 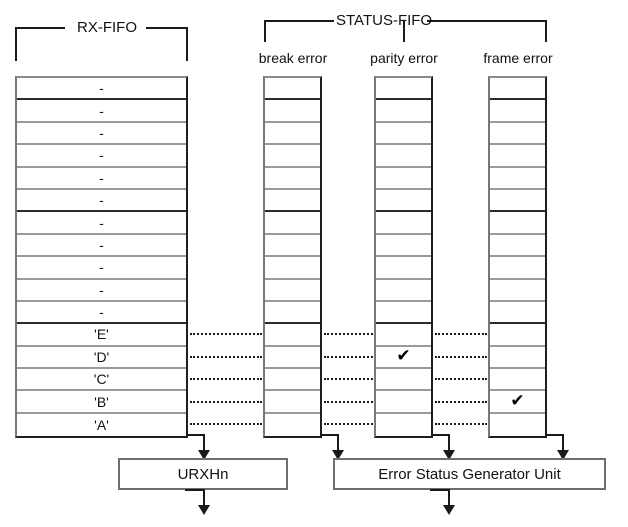 I want to click on dotted-connector-a-right, so click(x=461, y=424).